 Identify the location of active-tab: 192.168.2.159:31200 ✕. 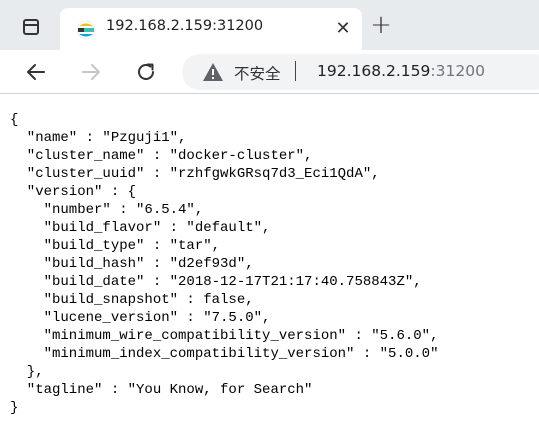
(211, 29).